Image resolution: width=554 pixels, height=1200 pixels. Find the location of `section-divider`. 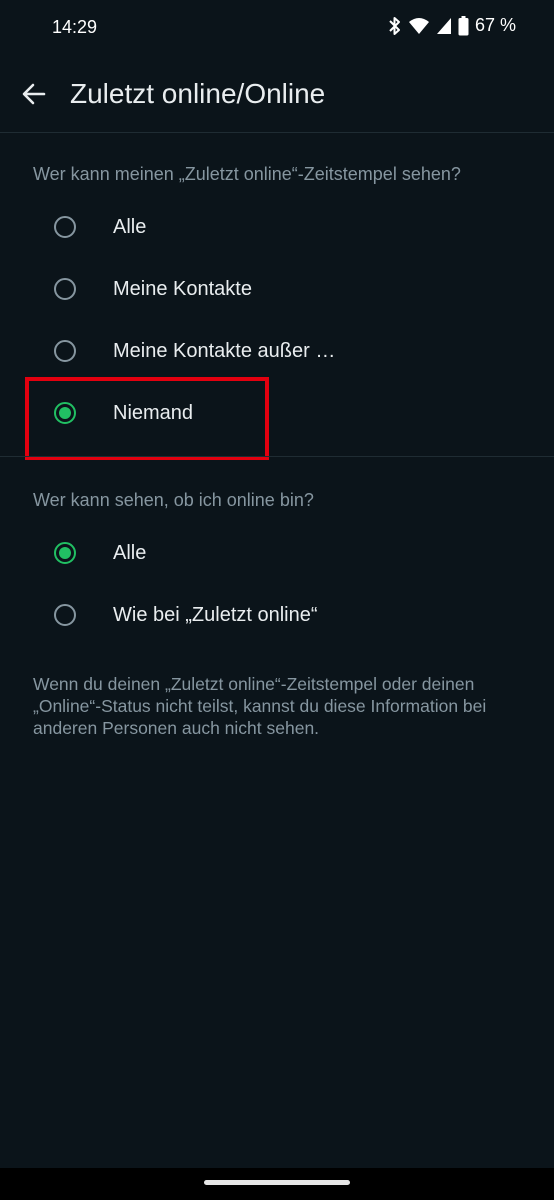

section-divider is located at coordinates (277, 456).